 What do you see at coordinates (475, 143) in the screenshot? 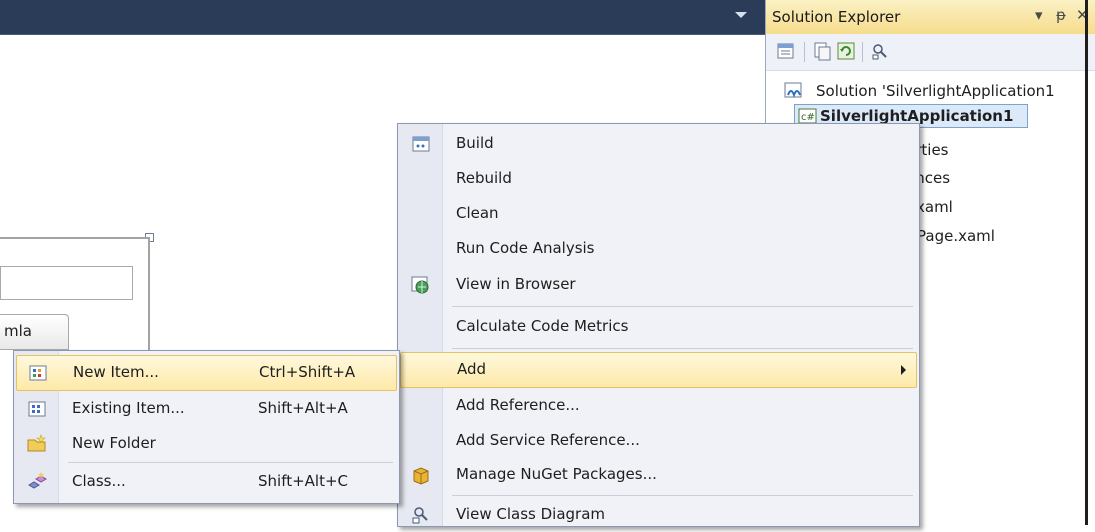
I see `menu-item-label: Build` at bounding box center [475, 143].